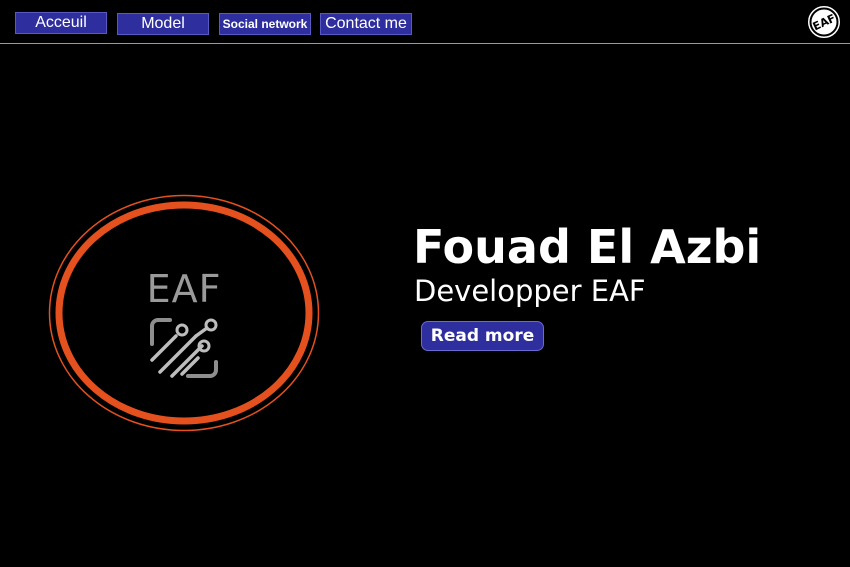  What do you see at coordinates (184, 289) in the screenshot?
I see `logo-text: EAF` at bounding box center [184, 289].